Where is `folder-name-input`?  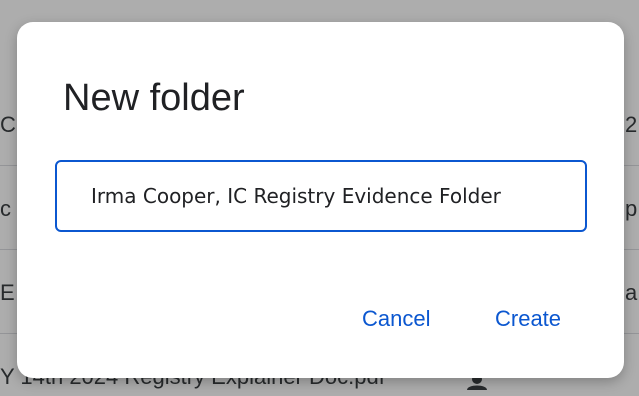 folder-name-input is located at coordinates (321, 196).